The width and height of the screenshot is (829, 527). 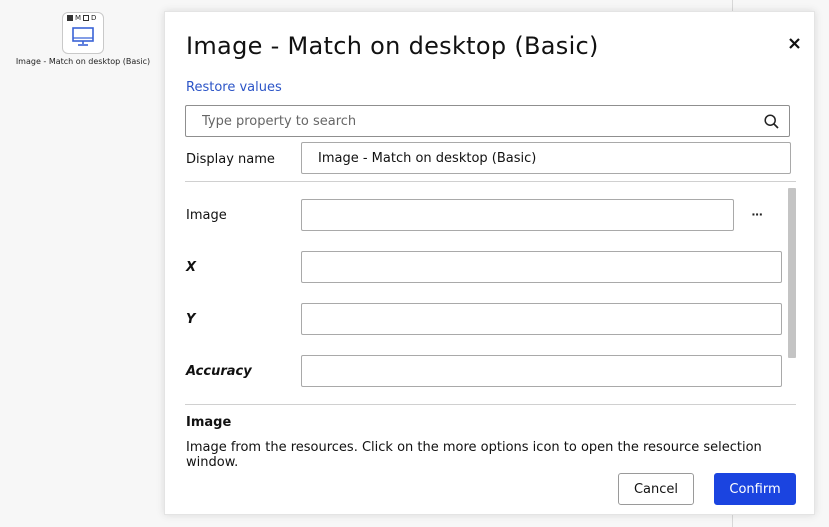 What do you see at coordinates (490, 181) in the screenshot?
I see `section-divider` at bounding box center [490, 181].